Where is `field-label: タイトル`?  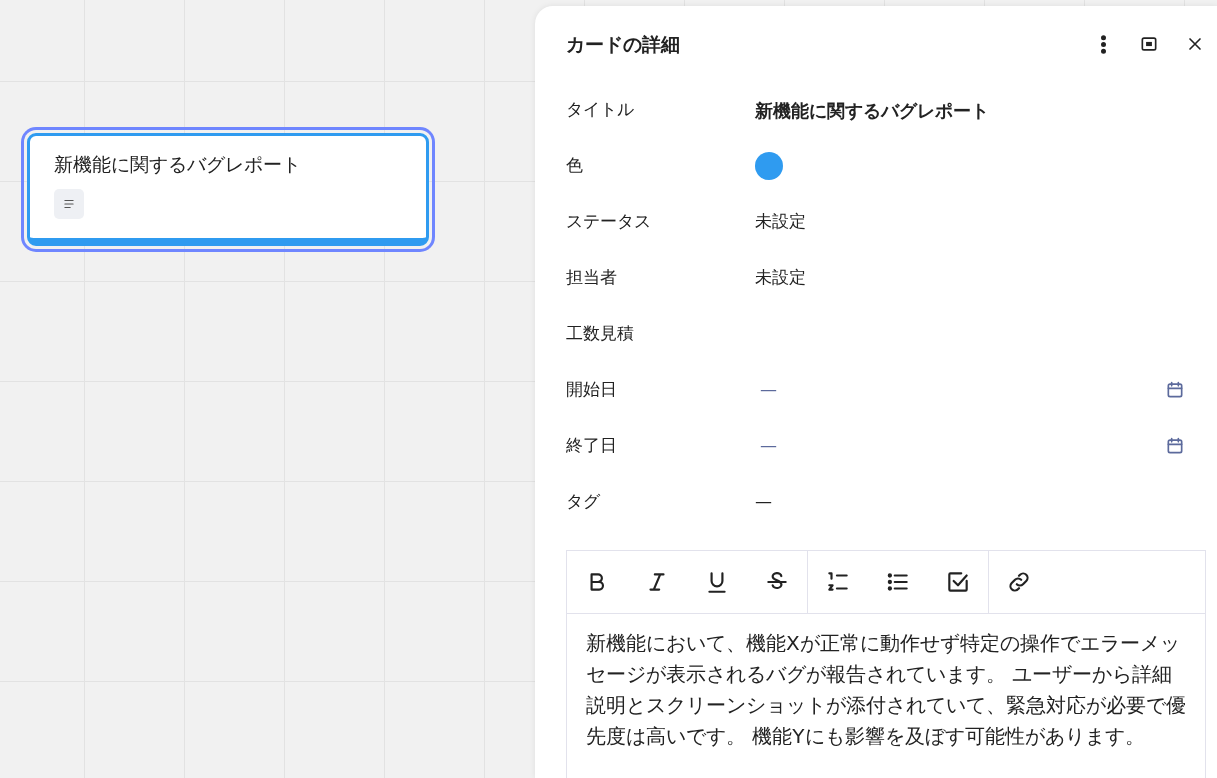
field-label: タイトル is located at coordinates (600, 110).